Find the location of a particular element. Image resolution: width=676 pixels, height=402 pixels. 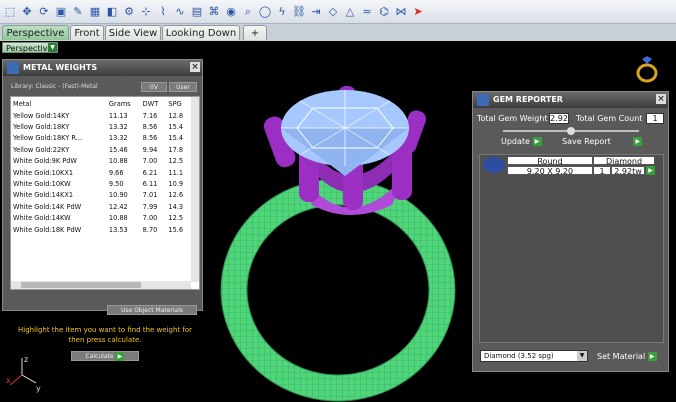

shape-icon: ◇ is located at coordinates (333, 12).